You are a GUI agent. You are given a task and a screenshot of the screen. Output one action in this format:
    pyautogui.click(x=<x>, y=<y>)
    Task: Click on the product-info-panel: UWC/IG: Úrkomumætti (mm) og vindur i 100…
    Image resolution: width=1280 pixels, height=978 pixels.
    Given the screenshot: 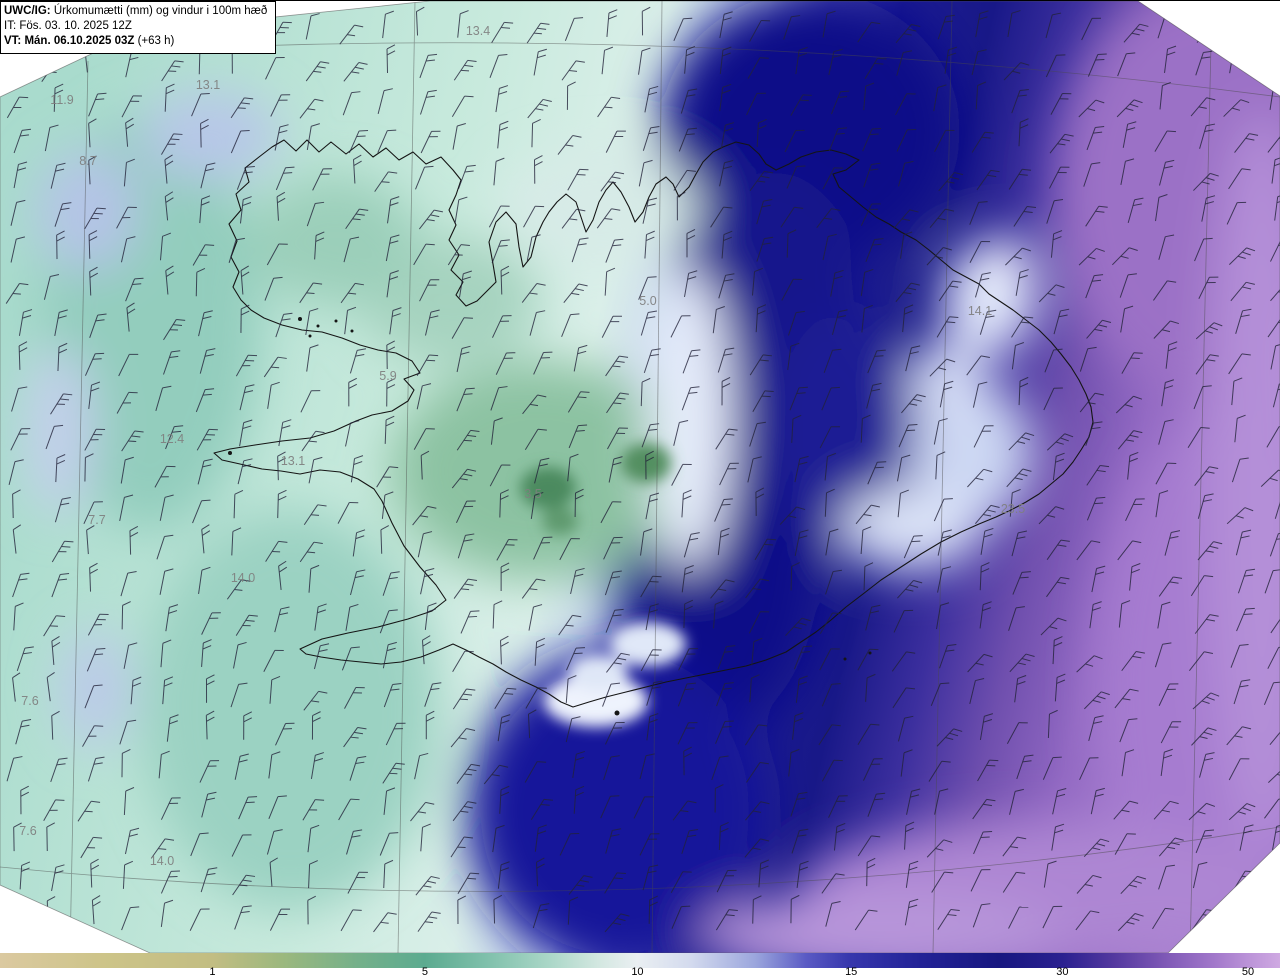 What is the action you would take?
    pyautogui.click(x=138, y=27)
    